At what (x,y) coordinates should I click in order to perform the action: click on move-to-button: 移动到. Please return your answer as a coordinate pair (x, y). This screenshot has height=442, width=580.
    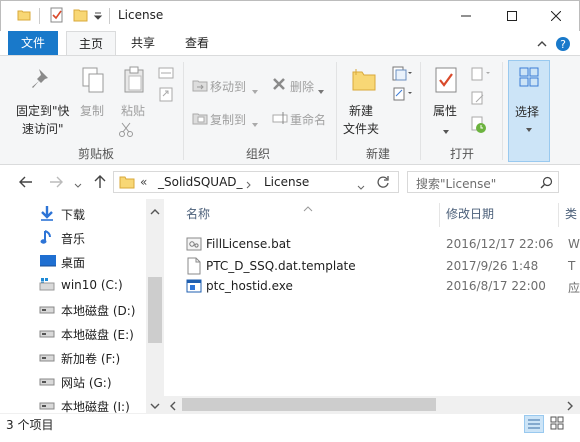
    Looking at the image, I should click on (226, 85).